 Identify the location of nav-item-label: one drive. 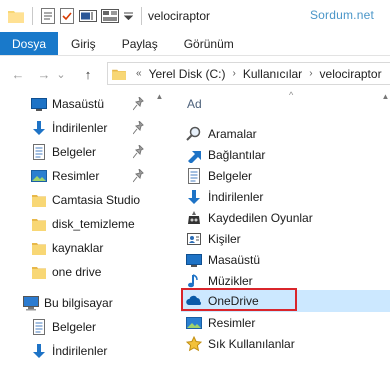
(77, 272).